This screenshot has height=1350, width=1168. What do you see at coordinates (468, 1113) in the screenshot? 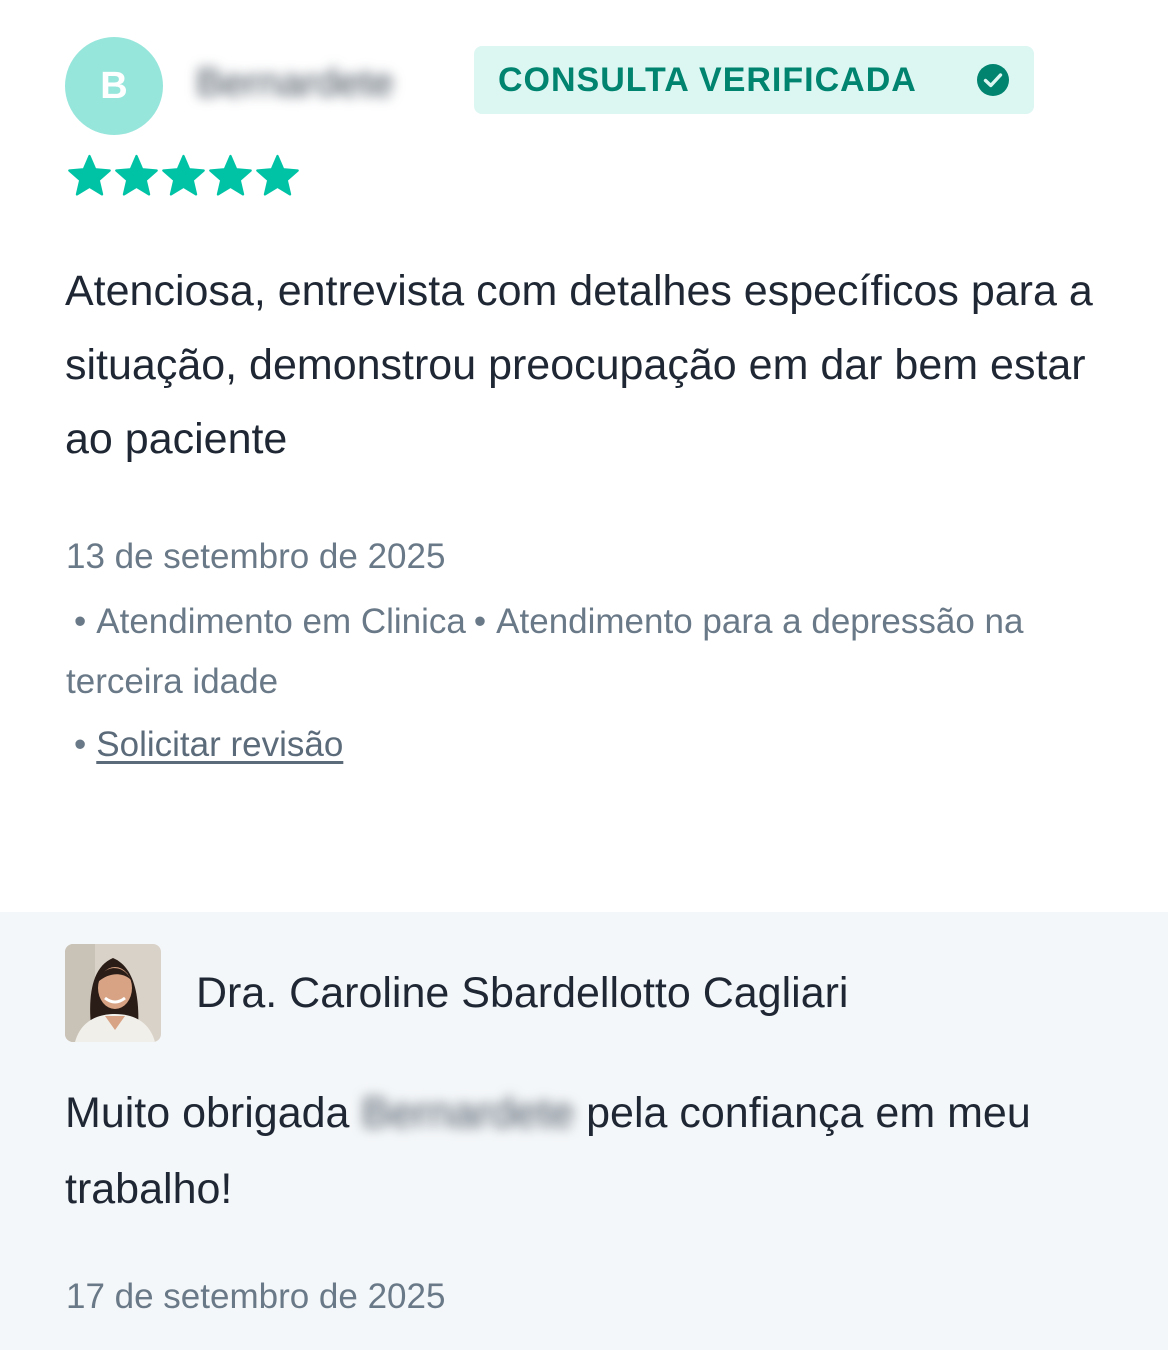
I see `reply-patient-name: Bernardete` at bounding box center [468, 1113].